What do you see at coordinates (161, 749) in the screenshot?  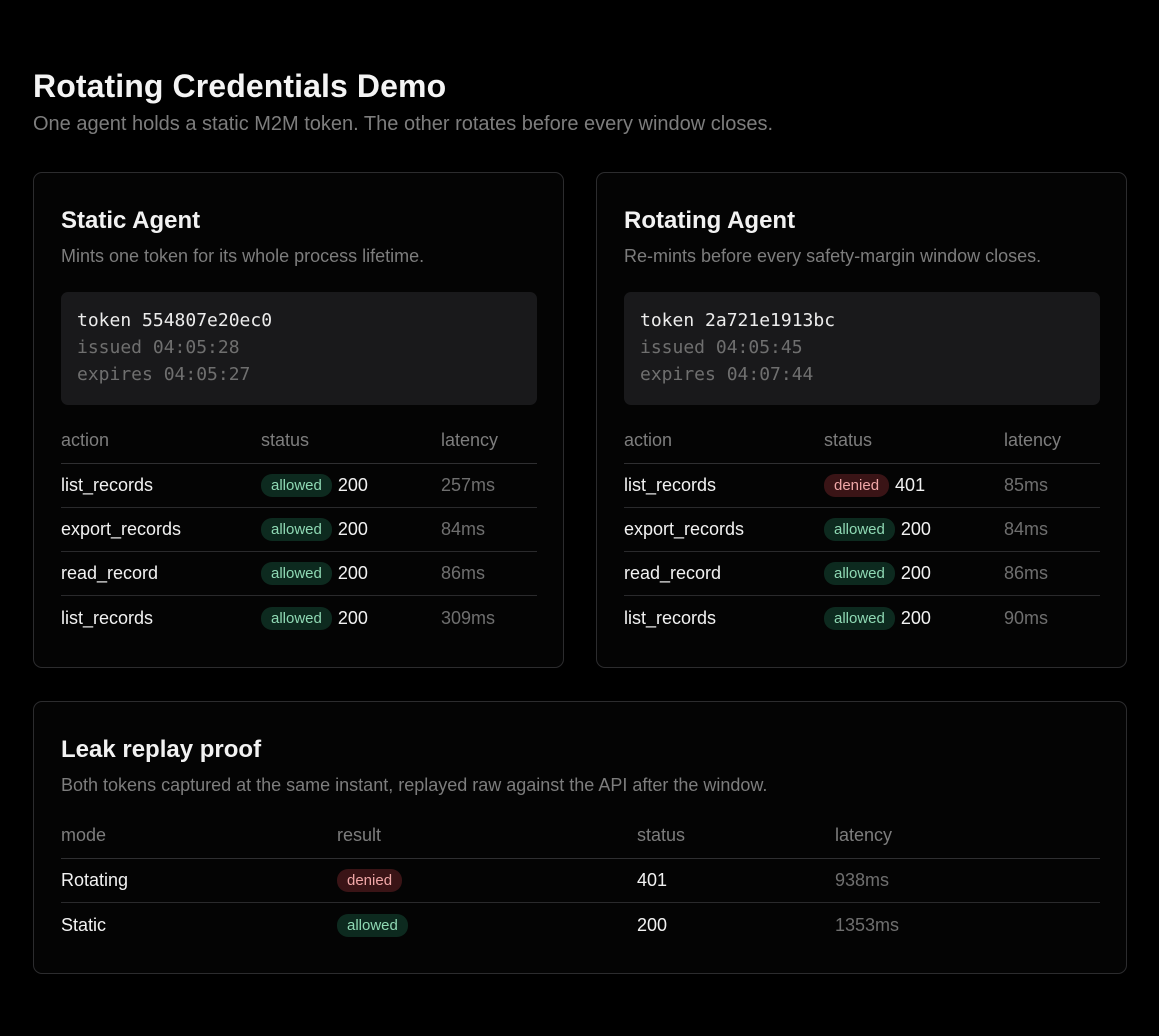 I see `leak-replay-title: Leak replay proof` at bounding box center [161, 749].